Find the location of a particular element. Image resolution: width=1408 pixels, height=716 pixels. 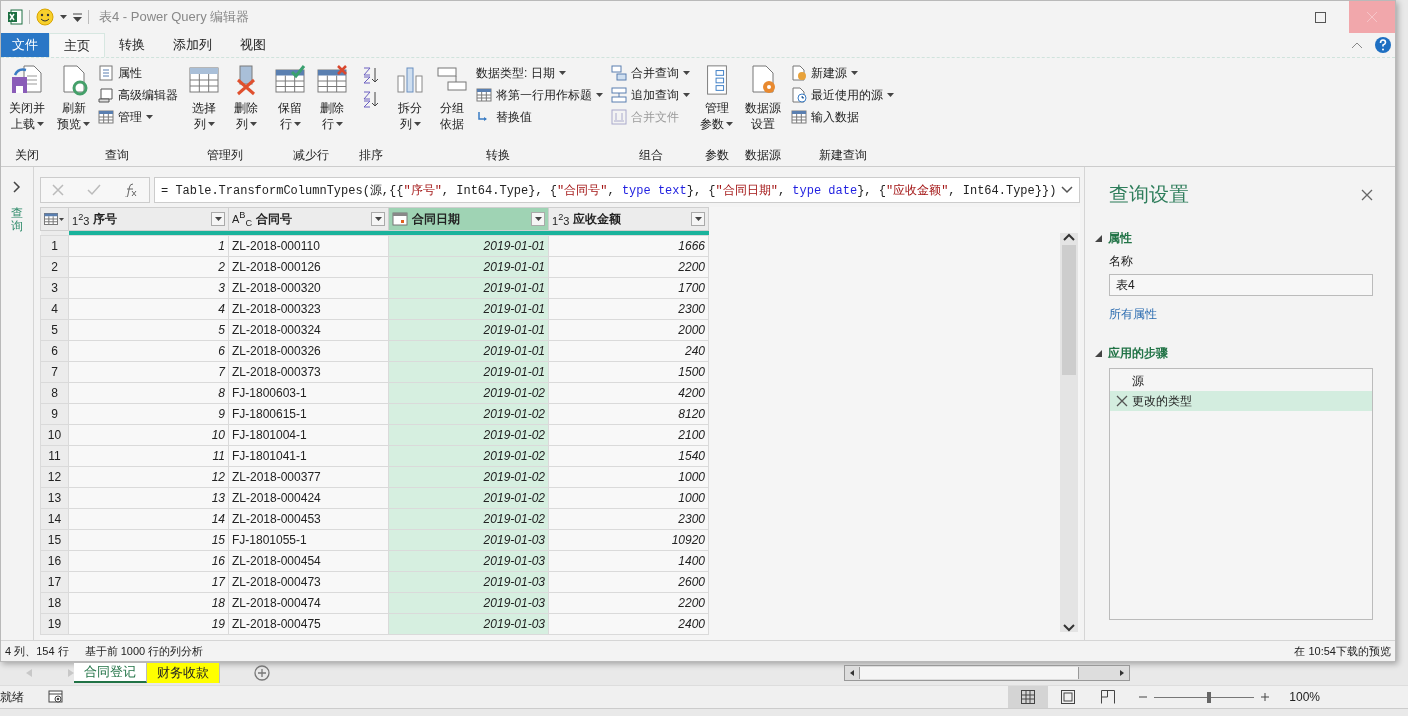

view-button is located at coordinates (1028, 697).